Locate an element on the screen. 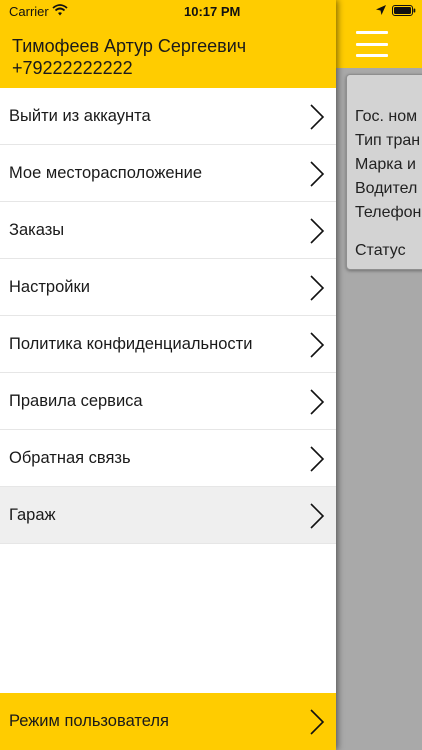  menu-item-garage: Гараж is located at coordinates (168, 515).